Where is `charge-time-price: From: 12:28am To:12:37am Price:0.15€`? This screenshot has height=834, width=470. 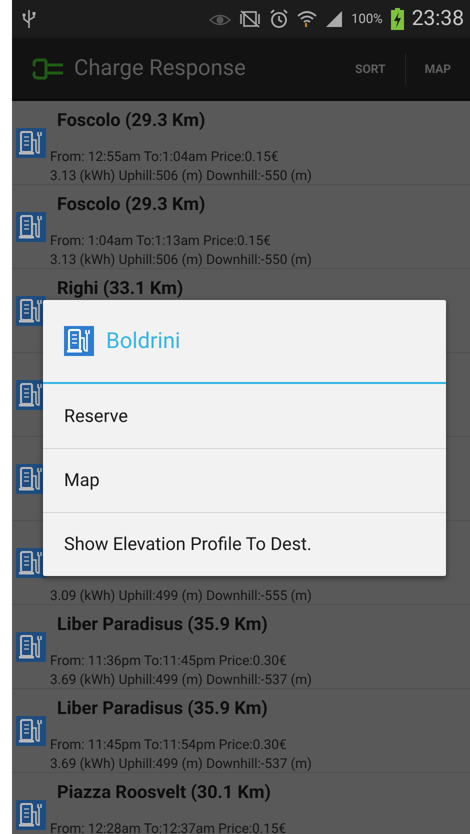
charge-time-price: From: 12:28am To:12:37am Price:0.15€ is located at coordinates (168, 827).